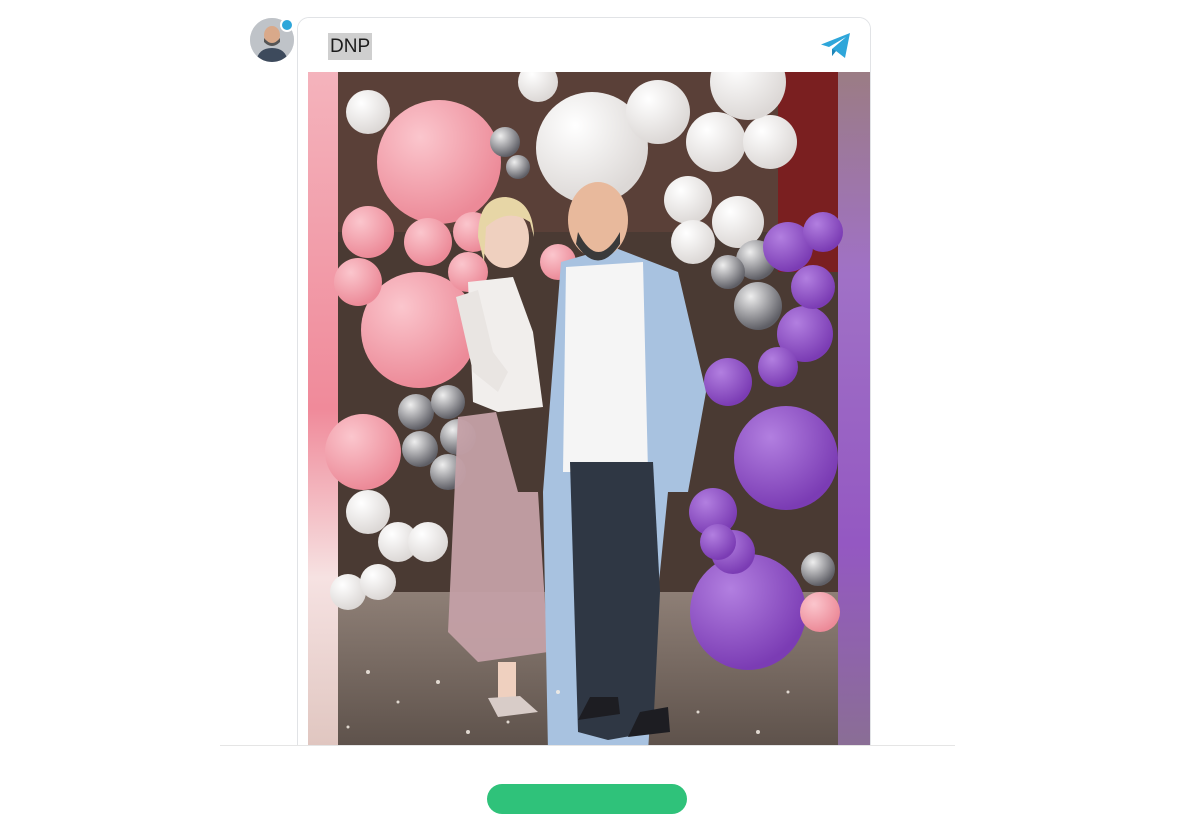  What do you see at coordinates (836, 46) in the screenshot?
I see `telegram-plane-icon` at bounding box center [836, 46].